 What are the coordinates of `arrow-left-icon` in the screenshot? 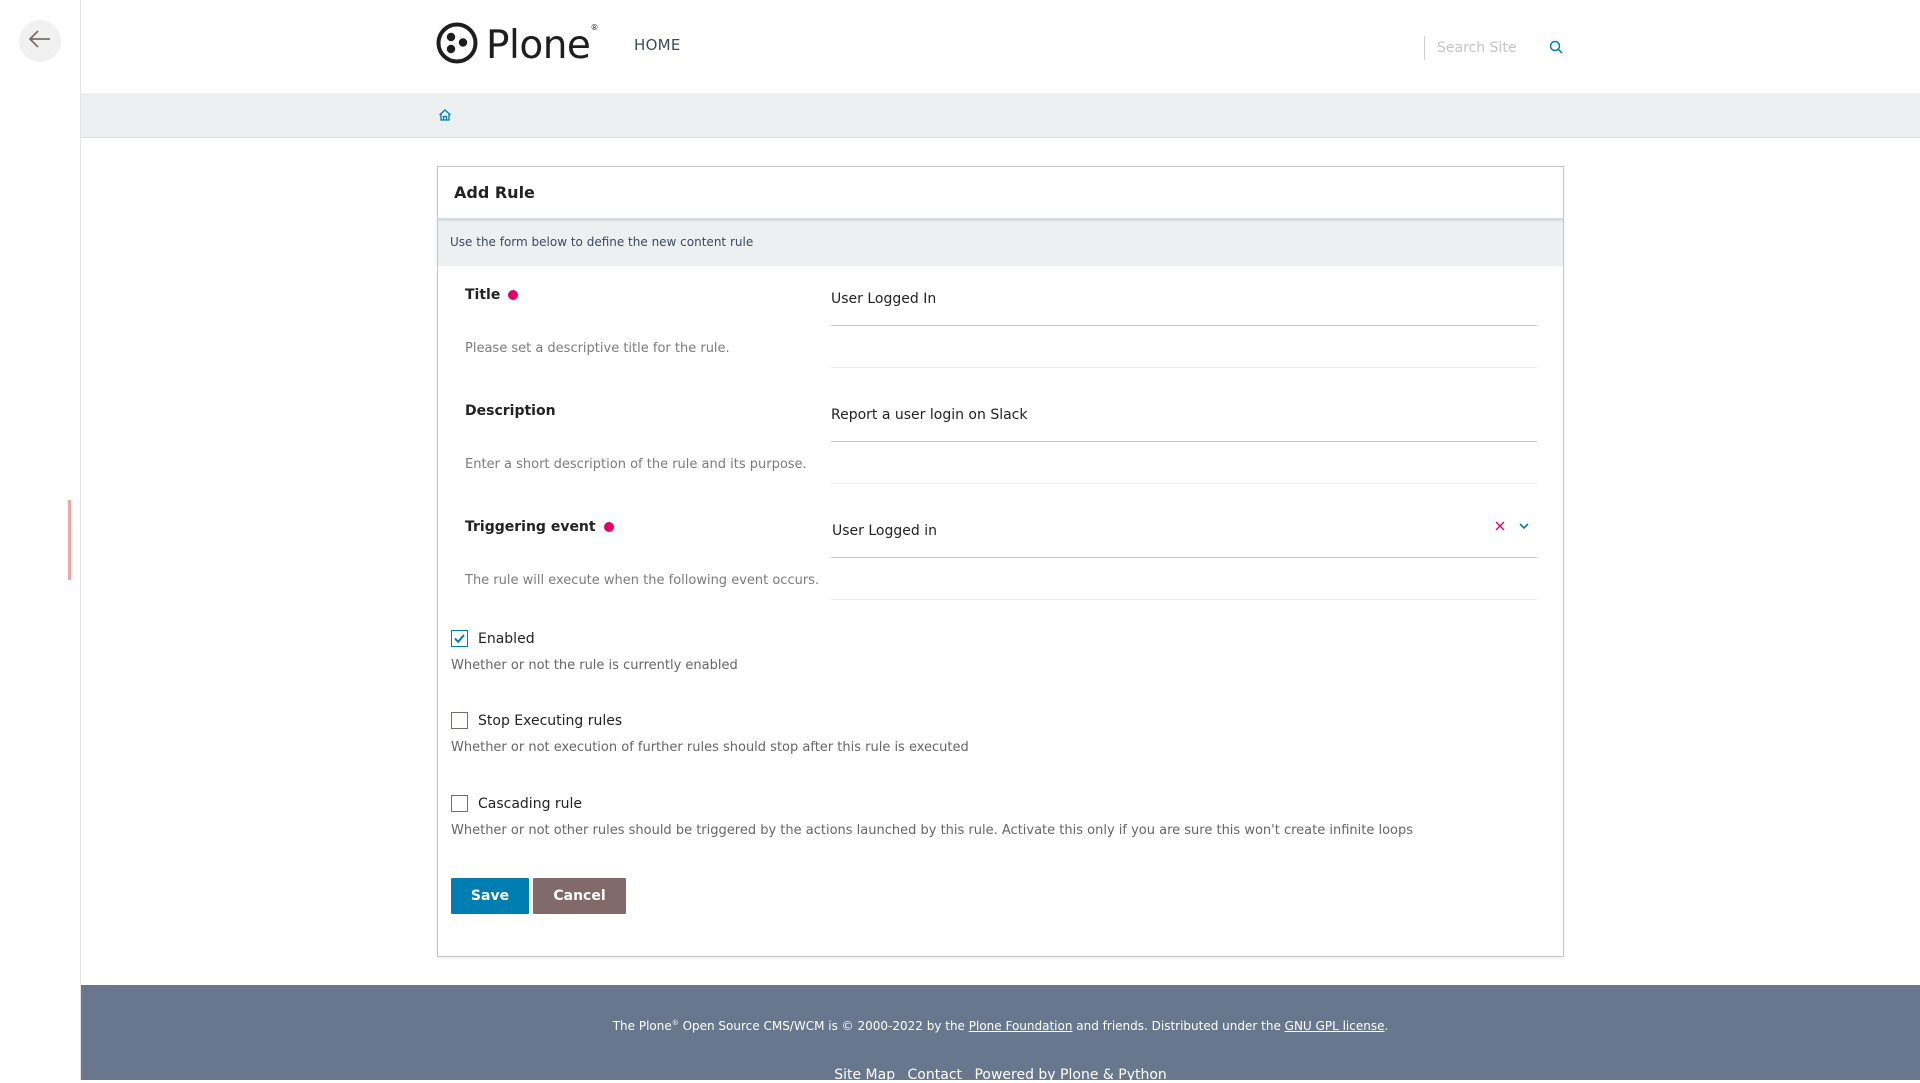 It's located at (39, 41).